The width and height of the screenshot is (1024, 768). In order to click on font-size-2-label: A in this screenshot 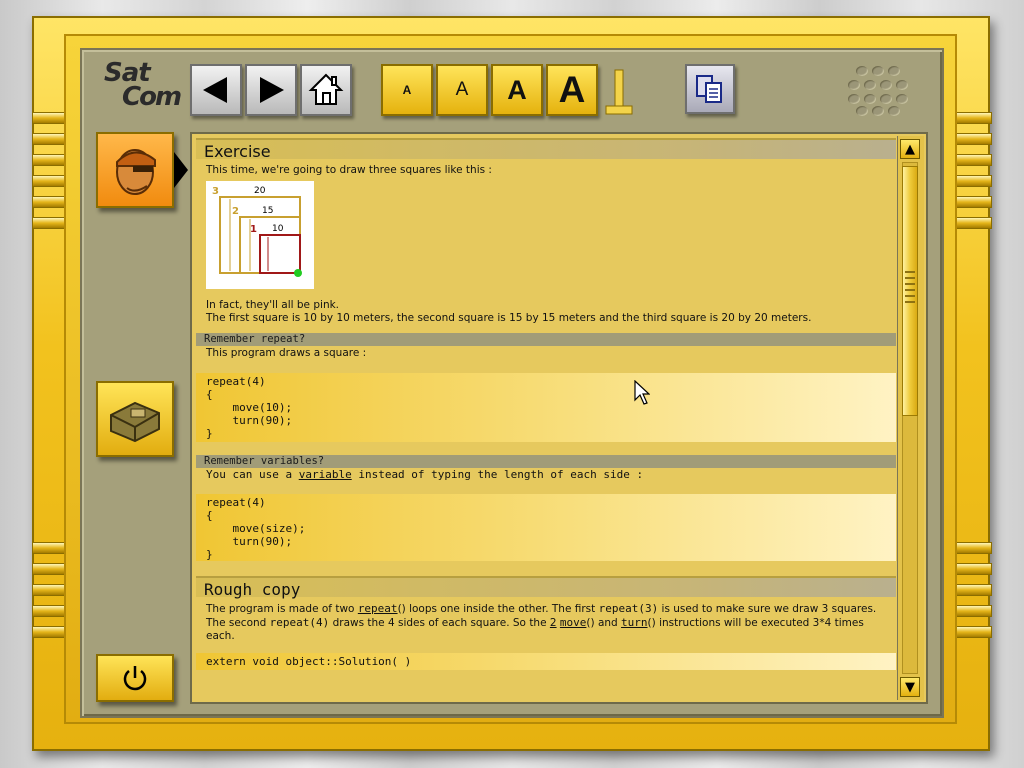, I will do `click(462, 89)`.